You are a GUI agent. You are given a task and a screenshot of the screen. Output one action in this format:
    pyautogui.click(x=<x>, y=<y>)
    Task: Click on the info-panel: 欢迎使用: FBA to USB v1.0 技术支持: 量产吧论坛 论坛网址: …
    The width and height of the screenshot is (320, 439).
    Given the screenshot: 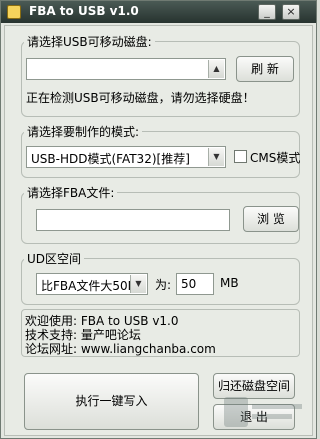 What is the action you would take?
    pyautogui.click(x=160, y=333)
    